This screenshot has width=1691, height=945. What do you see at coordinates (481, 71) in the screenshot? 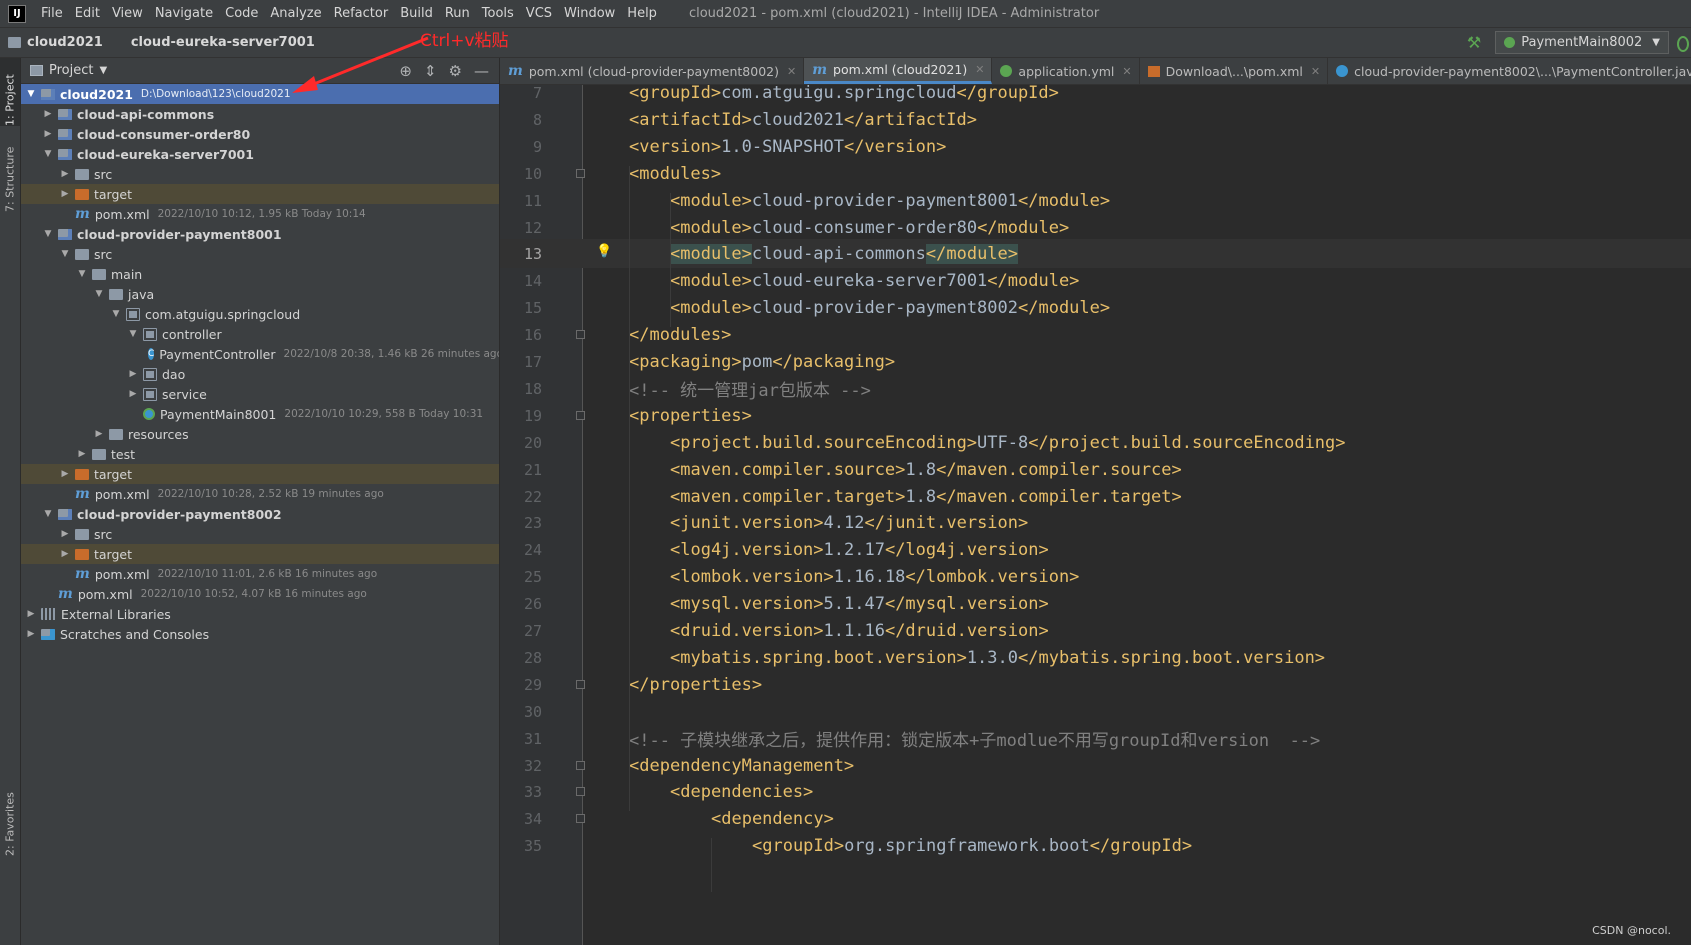
I see `minimize-icon: —` at bounding box center [481, 71].